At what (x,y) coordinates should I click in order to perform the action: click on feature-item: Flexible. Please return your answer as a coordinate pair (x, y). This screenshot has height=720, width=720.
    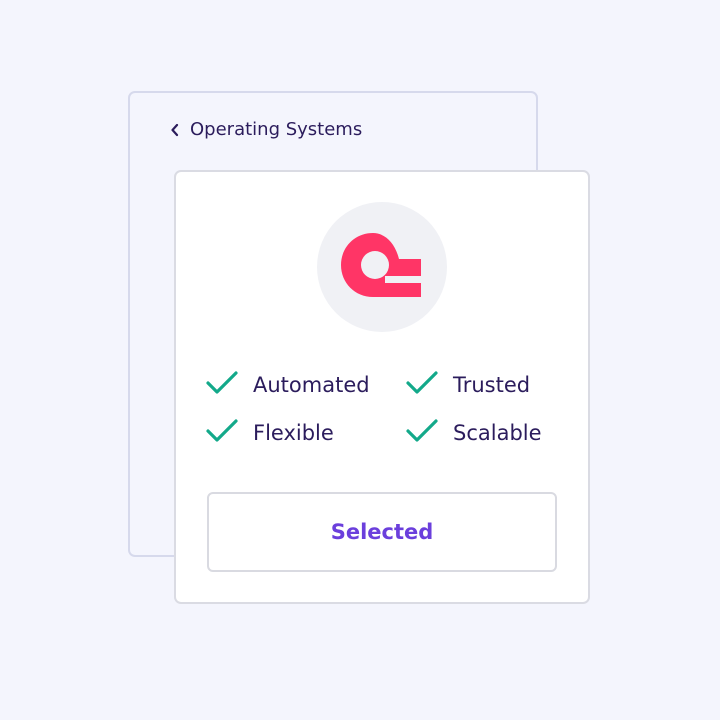
    Looking at the image, I should click on (305, 433).